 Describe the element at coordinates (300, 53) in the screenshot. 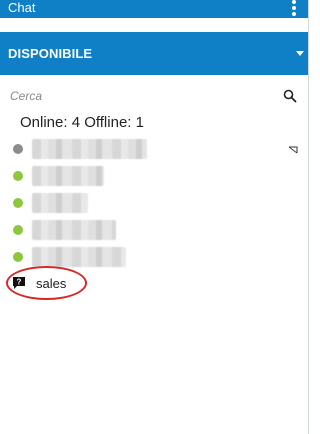

I see `caret-down-icon` at that location.